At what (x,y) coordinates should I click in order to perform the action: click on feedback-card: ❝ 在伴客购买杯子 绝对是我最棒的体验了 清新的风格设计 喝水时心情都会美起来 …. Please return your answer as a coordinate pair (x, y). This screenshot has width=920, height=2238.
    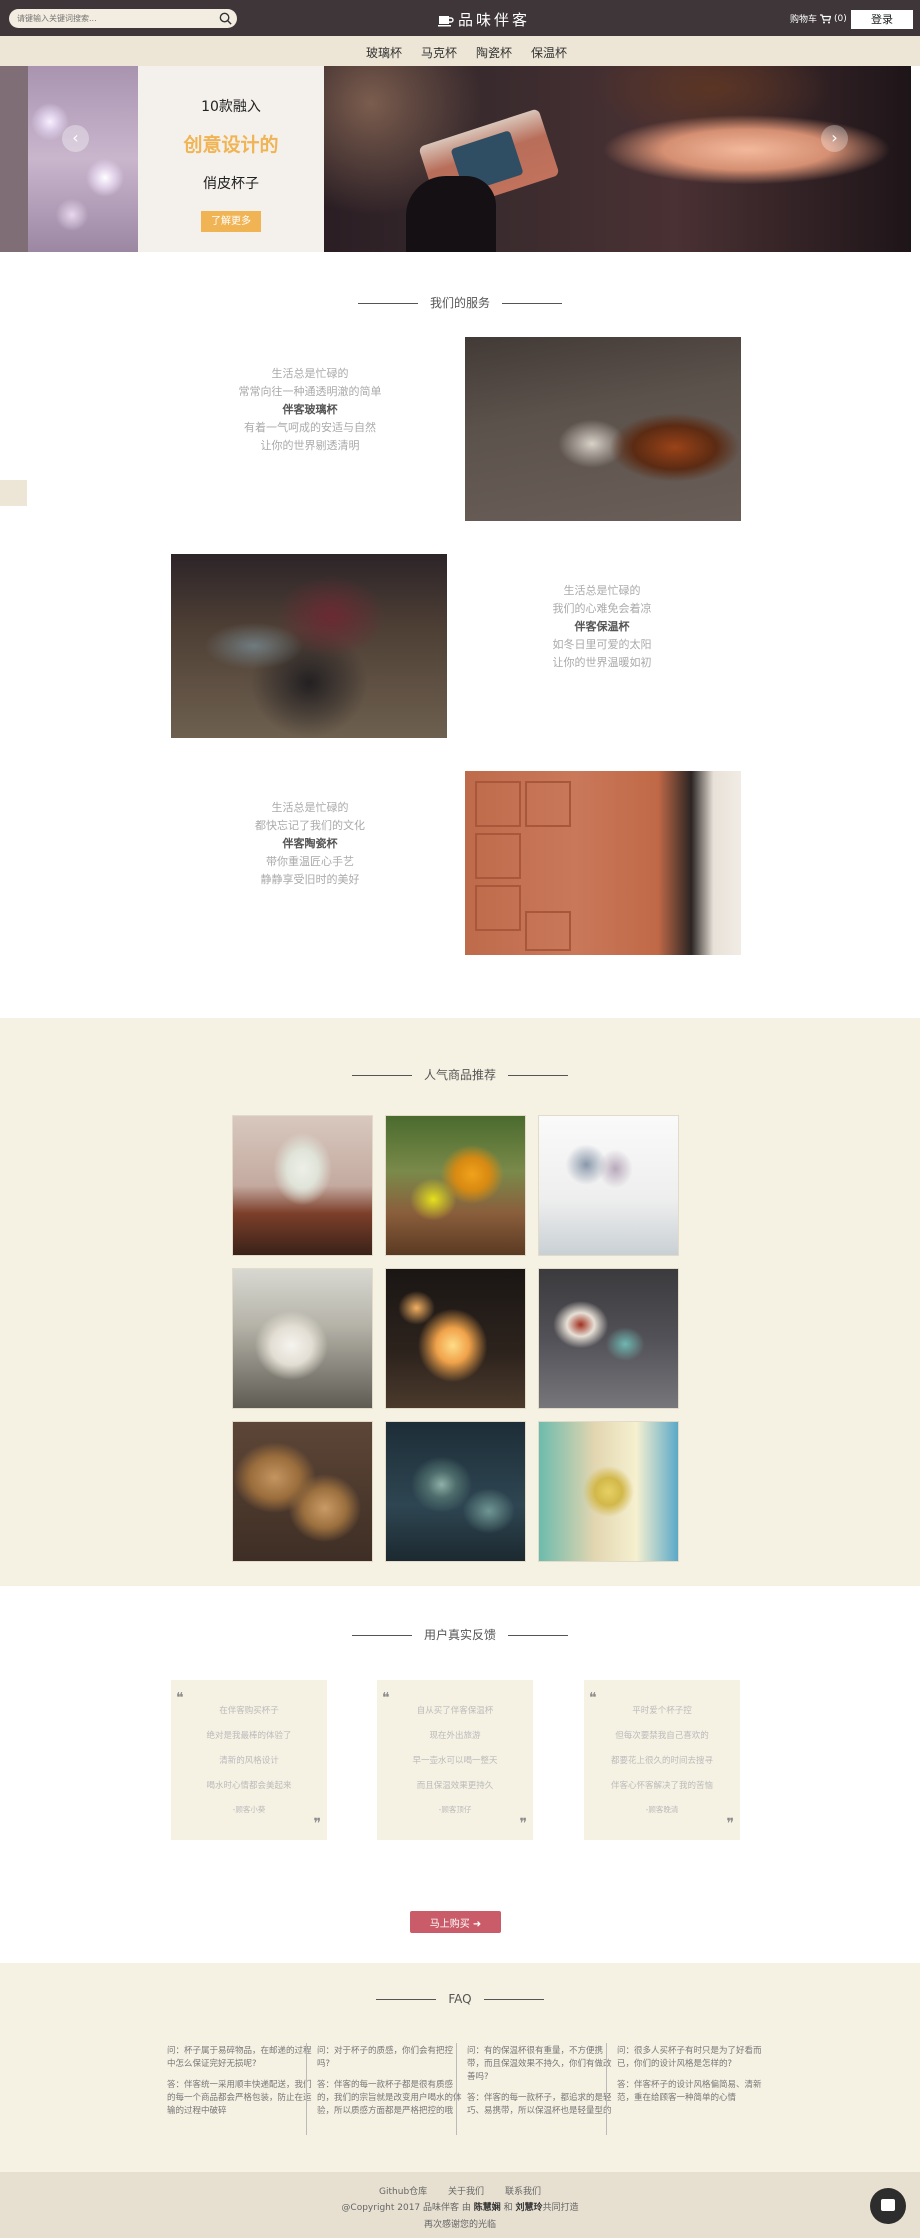
    Looking at the image, I should click on (249, 1760).